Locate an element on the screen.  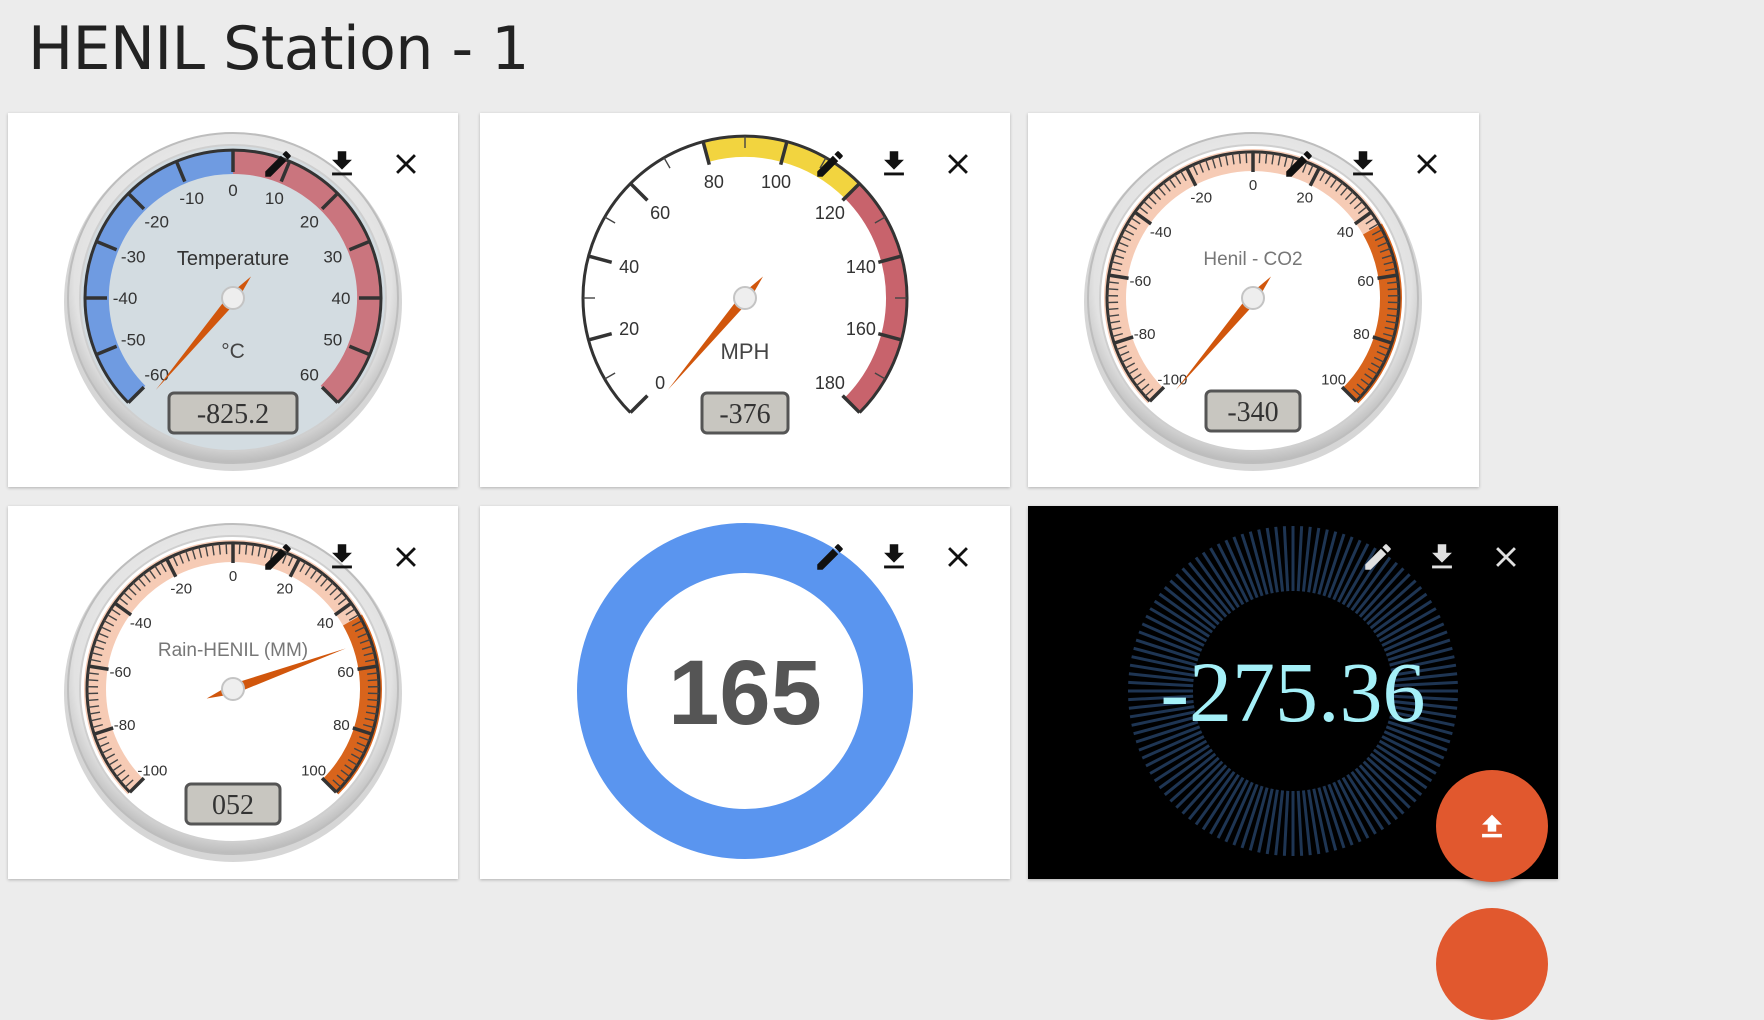
speed-gauge-card: 020406080100120140160180MPH-376 is located at coordinates (745, 300).